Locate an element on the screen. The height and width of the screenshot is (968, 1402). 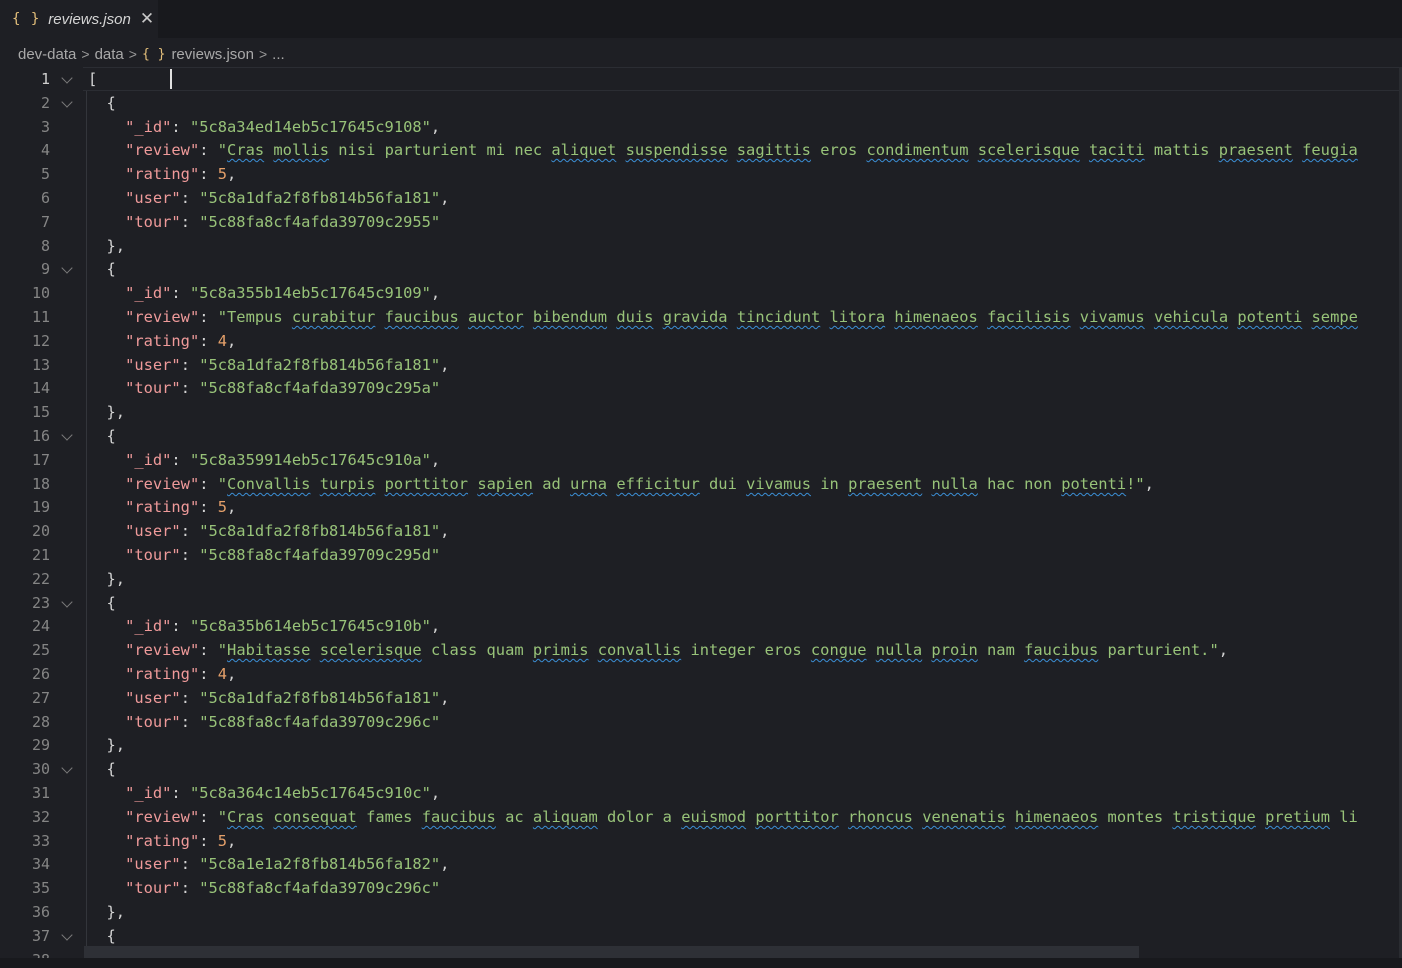
gutter-row: 38 is located at coordinates (42, 953).